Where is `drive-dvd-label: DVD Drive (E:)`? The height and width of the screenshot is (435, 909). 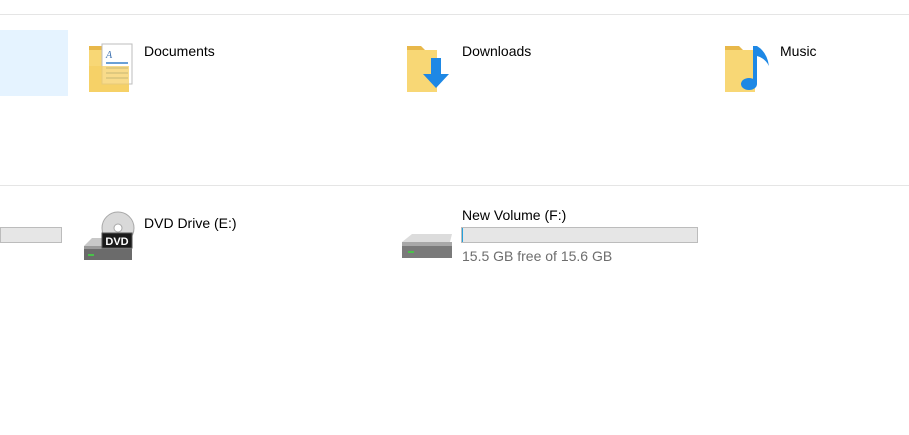 drive-dvd-label: DVD Drive (E:) is located at coordinates (190, 223).